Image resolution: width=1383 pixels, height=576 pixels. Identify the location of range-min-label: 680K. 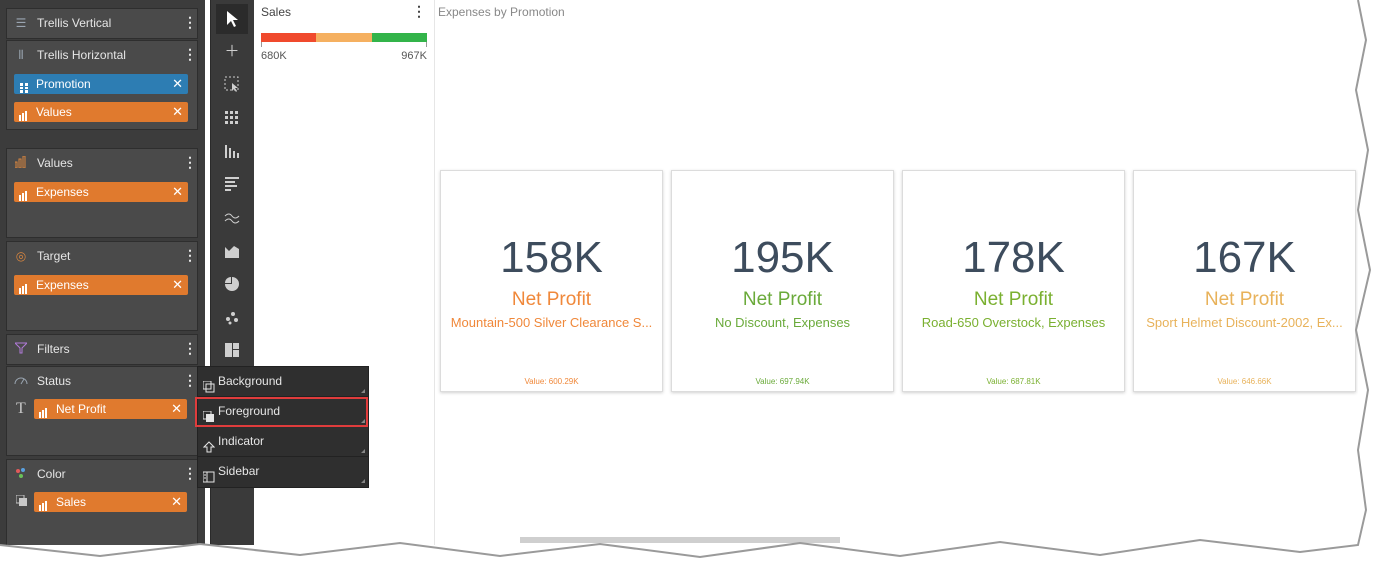
(274, 56).